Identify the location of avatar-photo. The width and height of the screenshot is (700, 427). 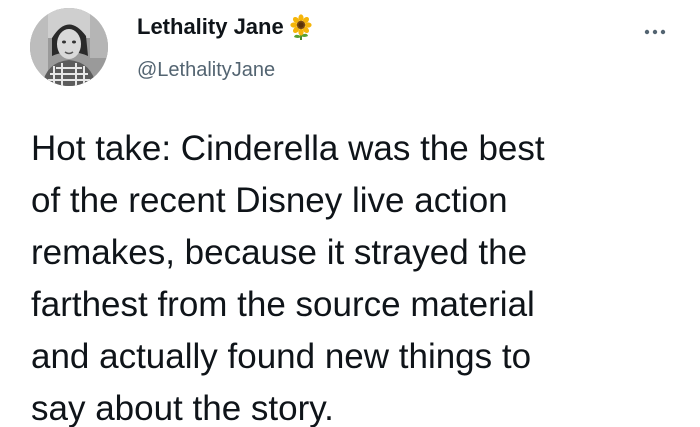
(69, 47).